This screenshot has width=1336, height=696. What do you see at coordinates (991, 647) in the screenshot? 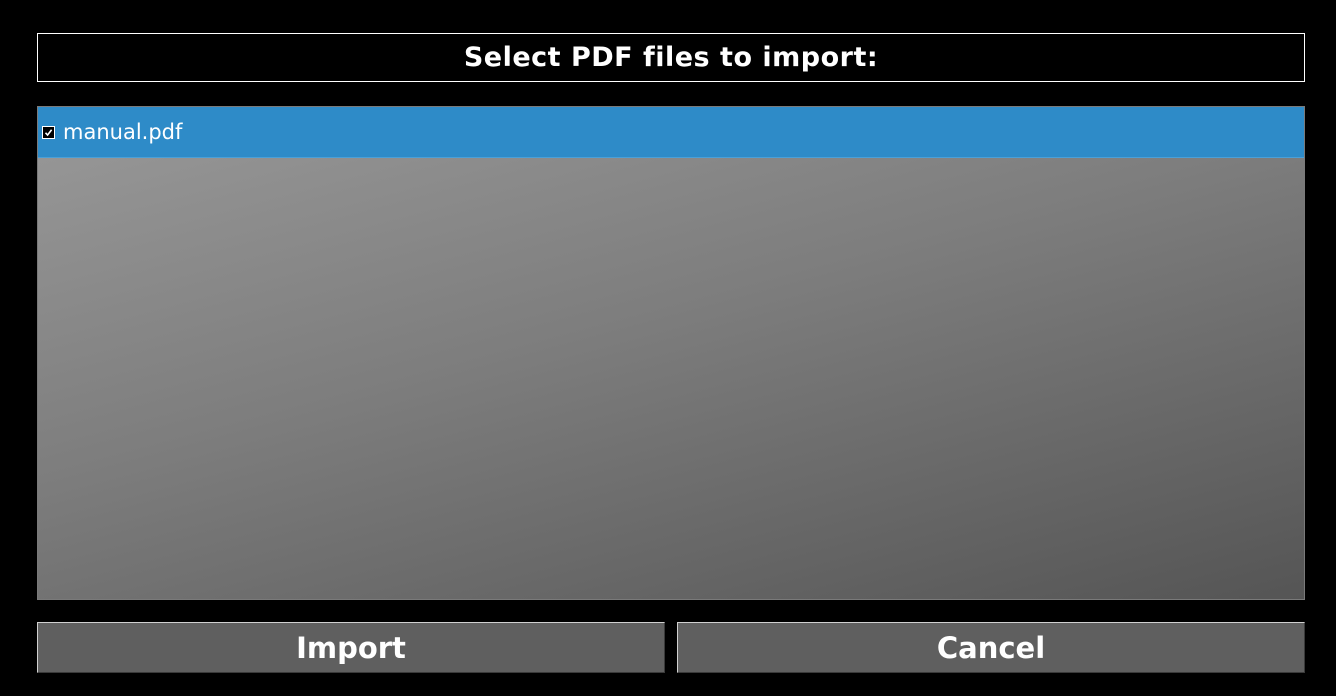
I see `cancel-button: Cancel` at bounding box center [991, 647].